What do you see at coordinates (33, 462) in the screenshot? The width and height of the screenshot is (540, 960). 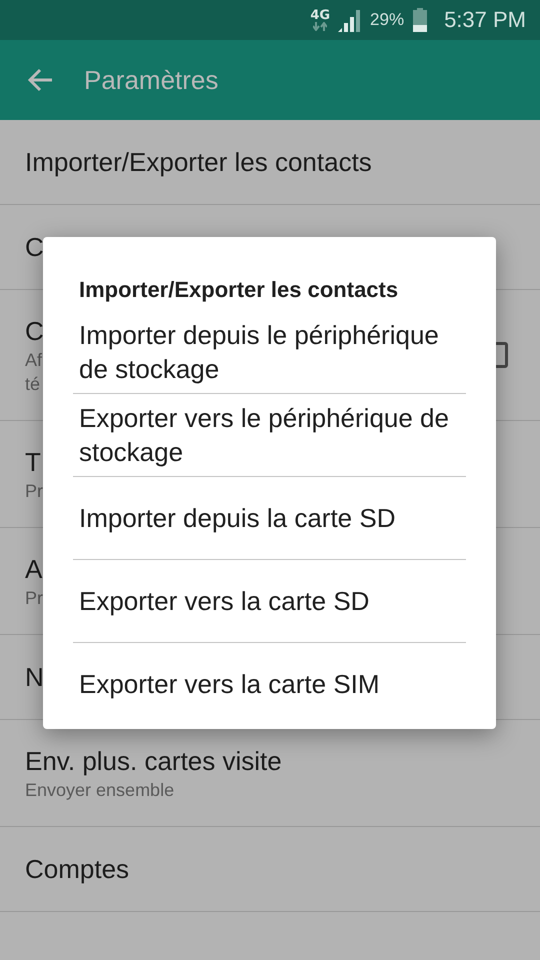 I see `setting-title: T` at bounding box center [33, 462].